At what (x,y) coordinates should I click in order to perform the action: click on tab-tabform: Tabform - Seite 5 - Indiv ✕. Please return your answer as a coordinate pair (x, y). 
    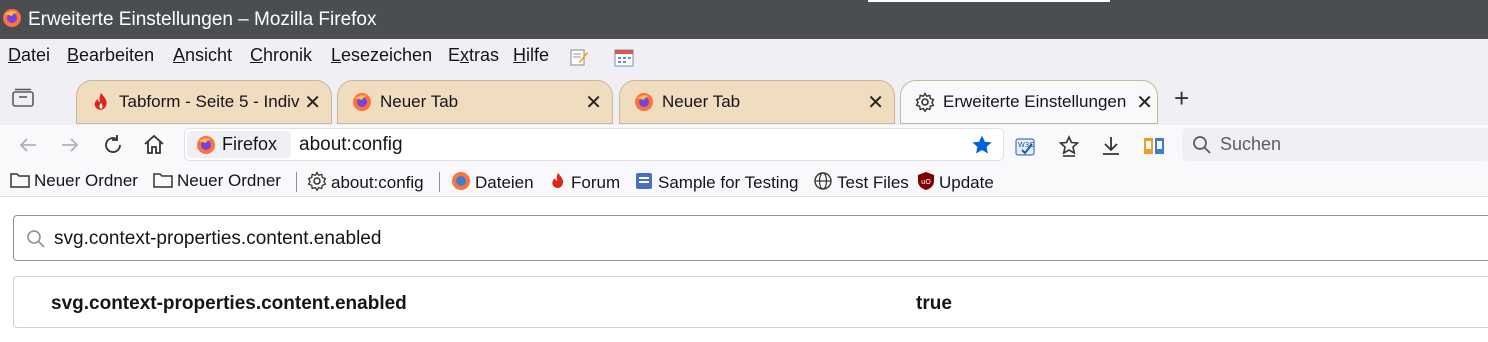
    Looking at the image, I should click on (204, 102).